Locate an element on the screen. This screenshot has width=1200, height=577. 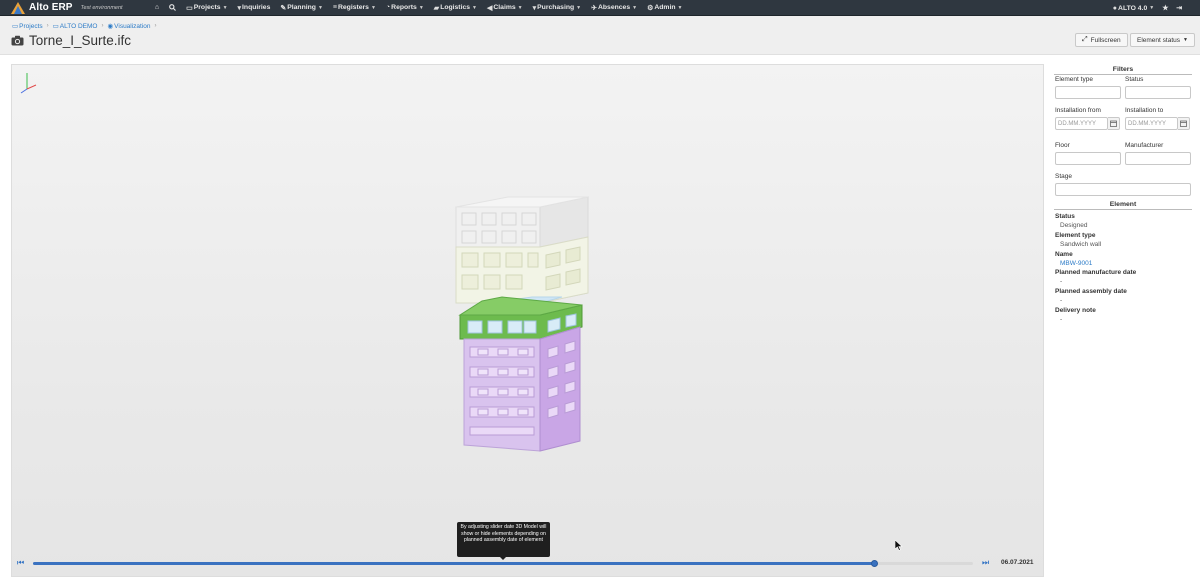
breadcrumb-visualization: ◉ Visualization is located at coordinates (128, 26).